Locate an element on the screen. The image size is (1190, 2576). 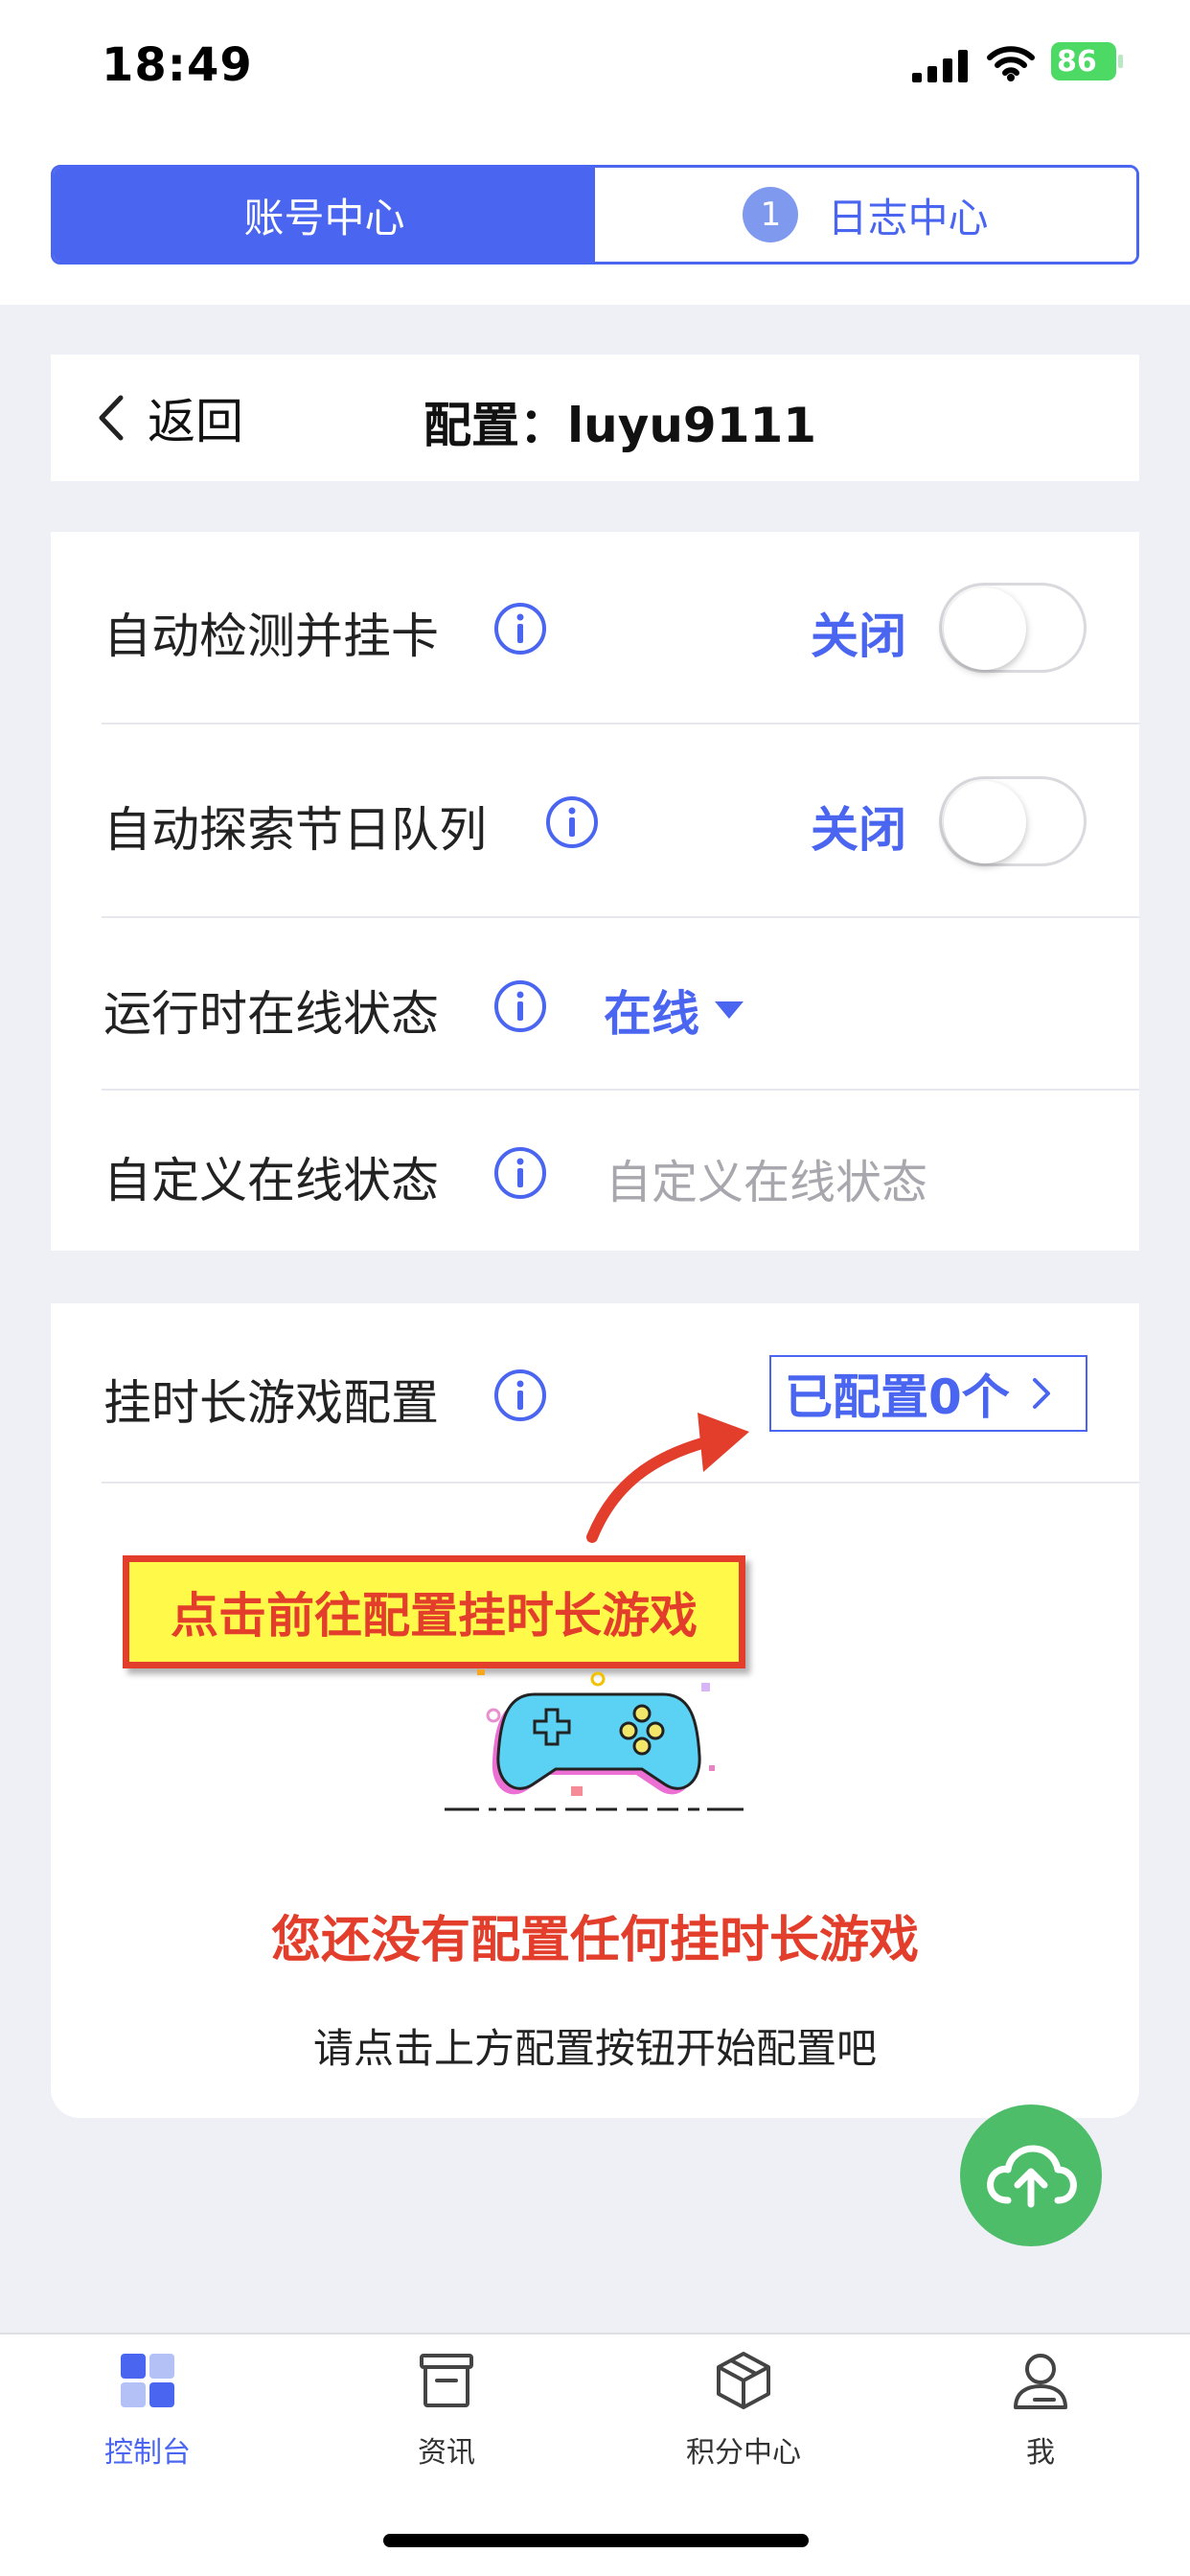
tab-log-center-label: 日志中心 is located at coordinates (908, 218).